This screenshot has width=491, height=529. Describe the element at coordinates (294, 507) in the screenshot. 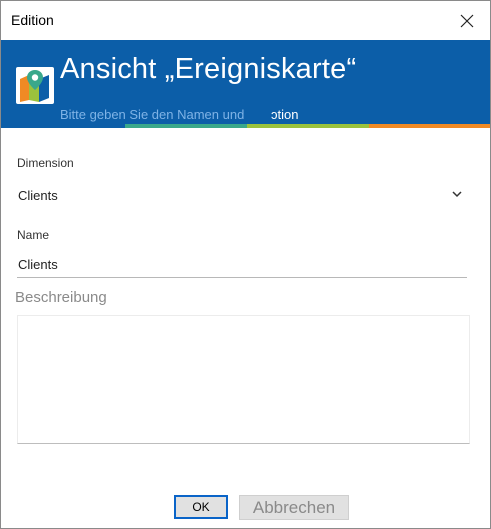

I see `cancel-button: Abbrechen` at that location.